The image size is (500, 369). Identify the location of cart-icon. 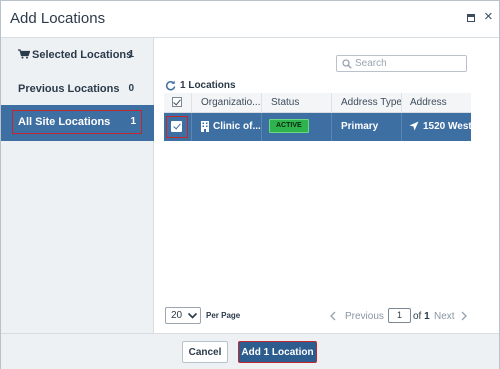
(24, 54).